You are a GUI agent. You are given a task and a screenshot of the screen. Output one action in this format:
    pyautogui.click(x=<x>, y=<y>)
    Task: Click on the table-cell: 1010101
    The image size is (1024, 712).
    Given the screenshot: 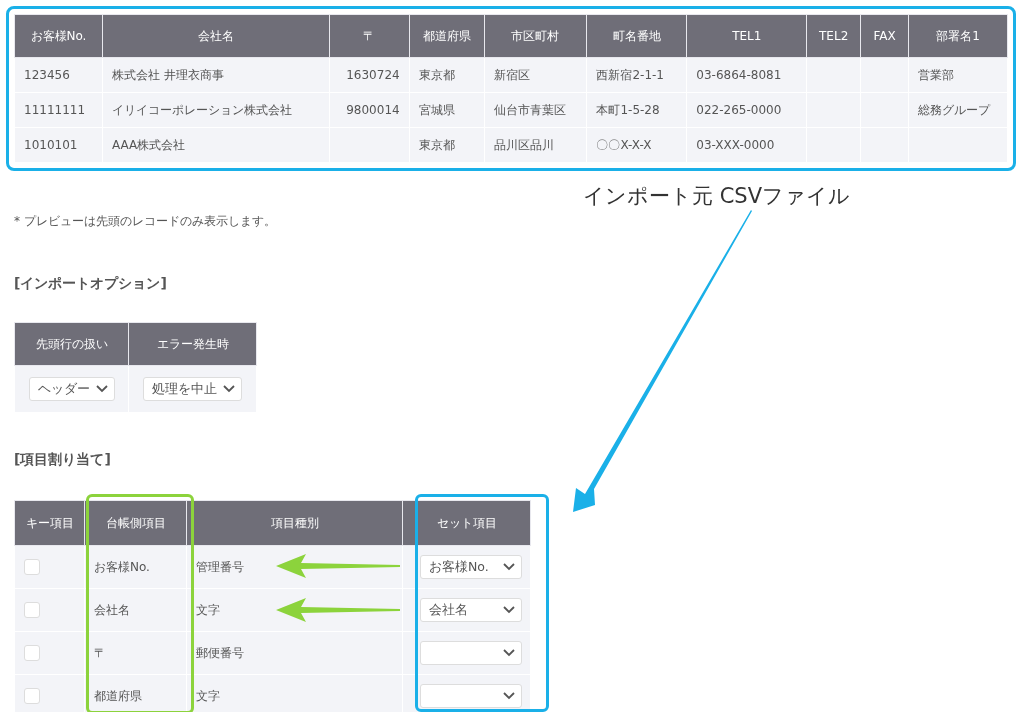 What is the action you would take?
    pyautogui.click(x=58, y=145)
    